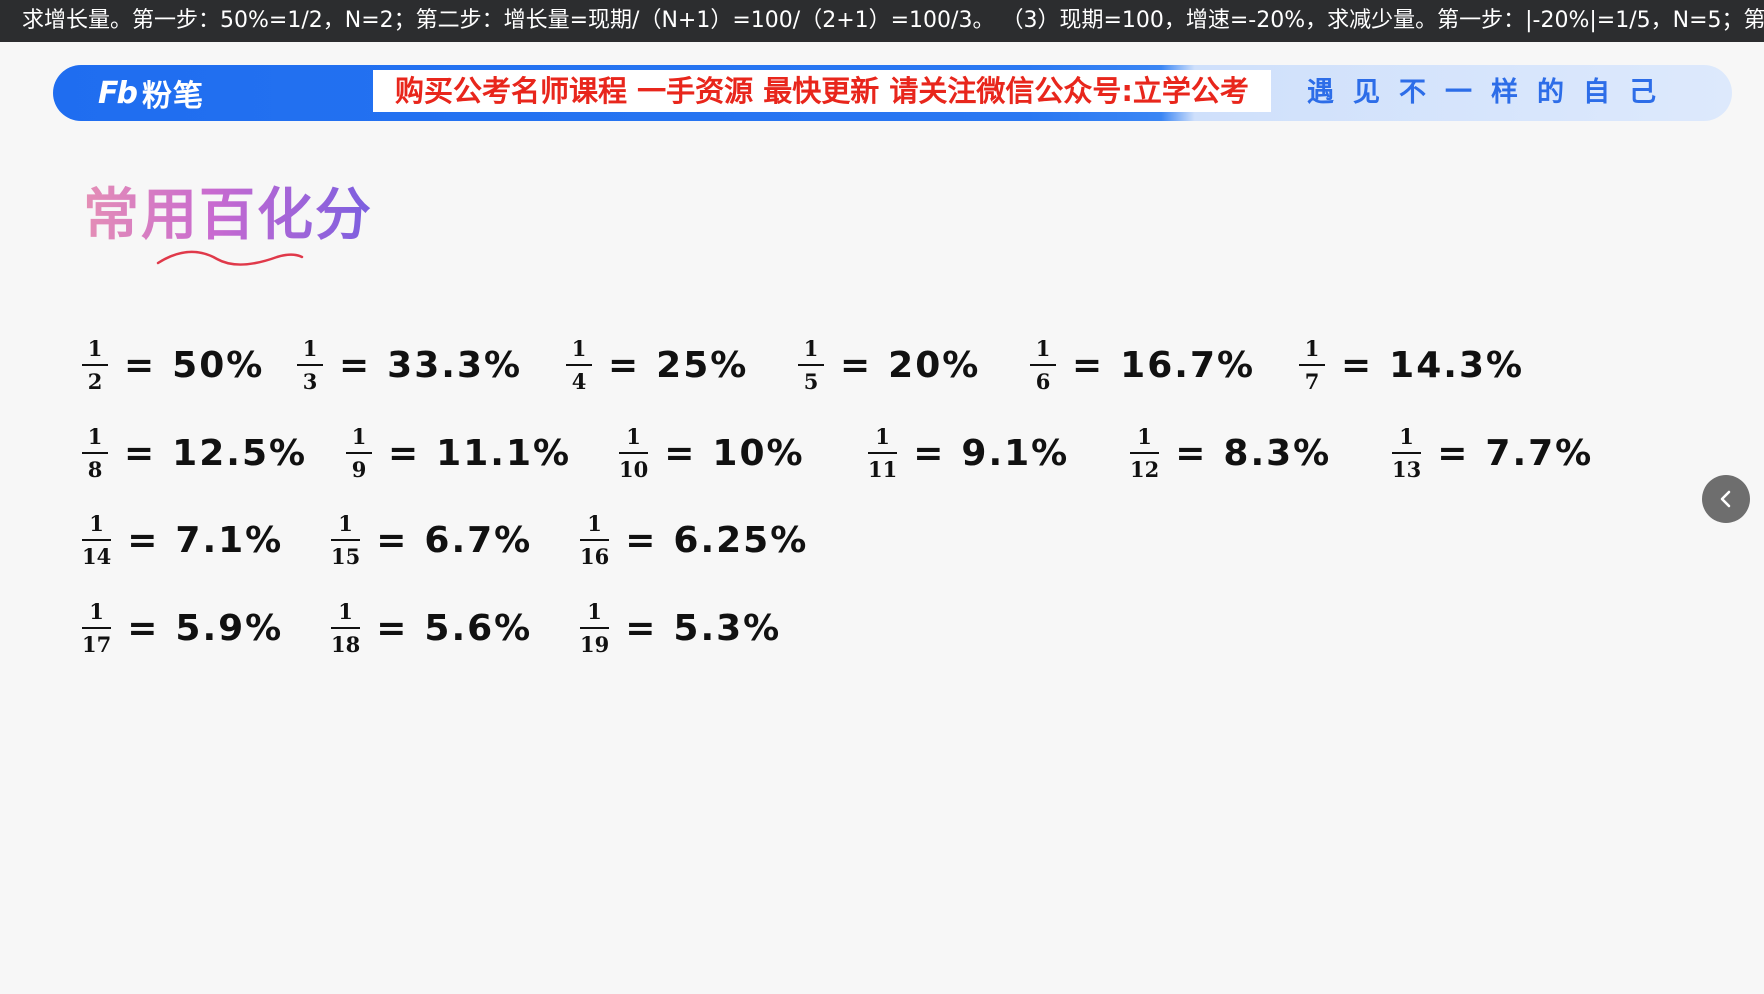 The image size is (1764, 994). Describe the element at coordinates (1043, 365) in the screenshot. I see `fraction: 1 6` at that location.